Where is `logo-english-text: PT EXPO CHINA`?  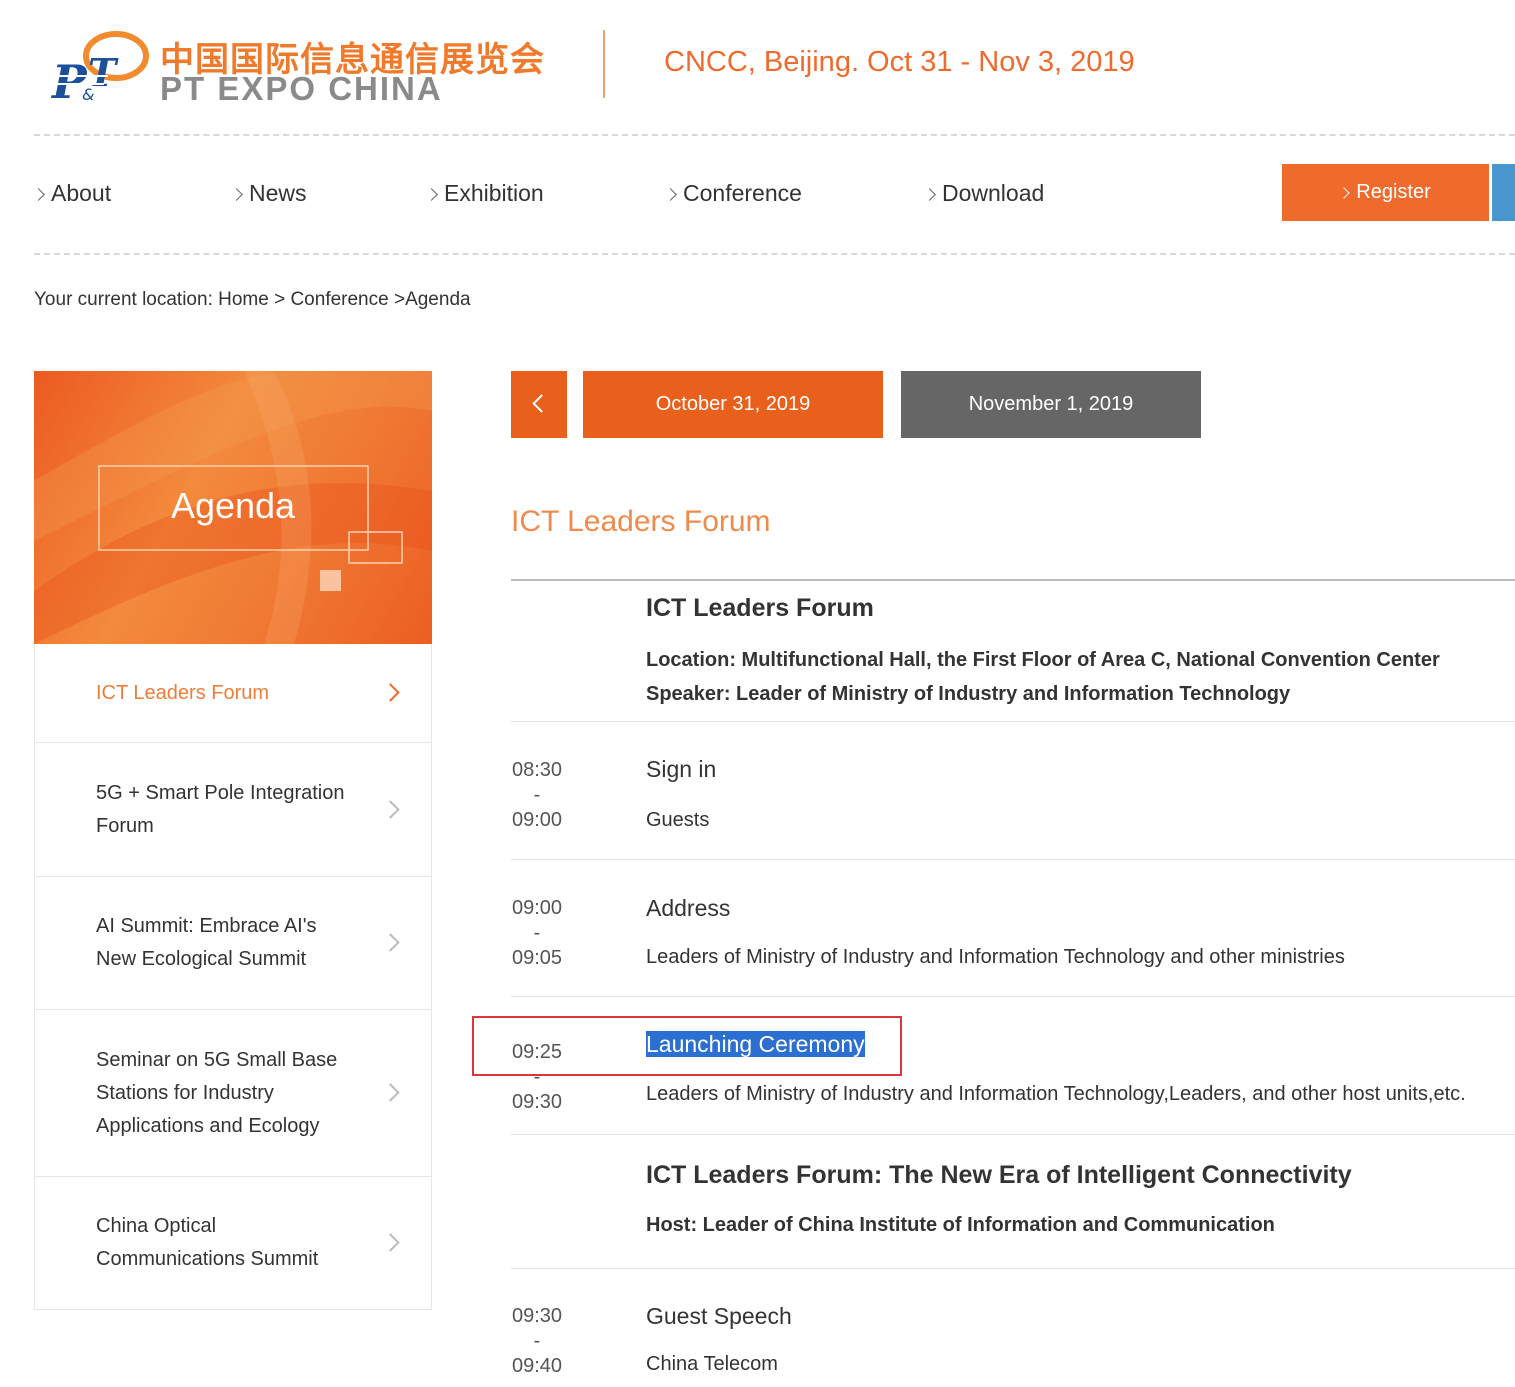 logo-english-text: PT EXPO CHINA is located at coordinates (301, 88).